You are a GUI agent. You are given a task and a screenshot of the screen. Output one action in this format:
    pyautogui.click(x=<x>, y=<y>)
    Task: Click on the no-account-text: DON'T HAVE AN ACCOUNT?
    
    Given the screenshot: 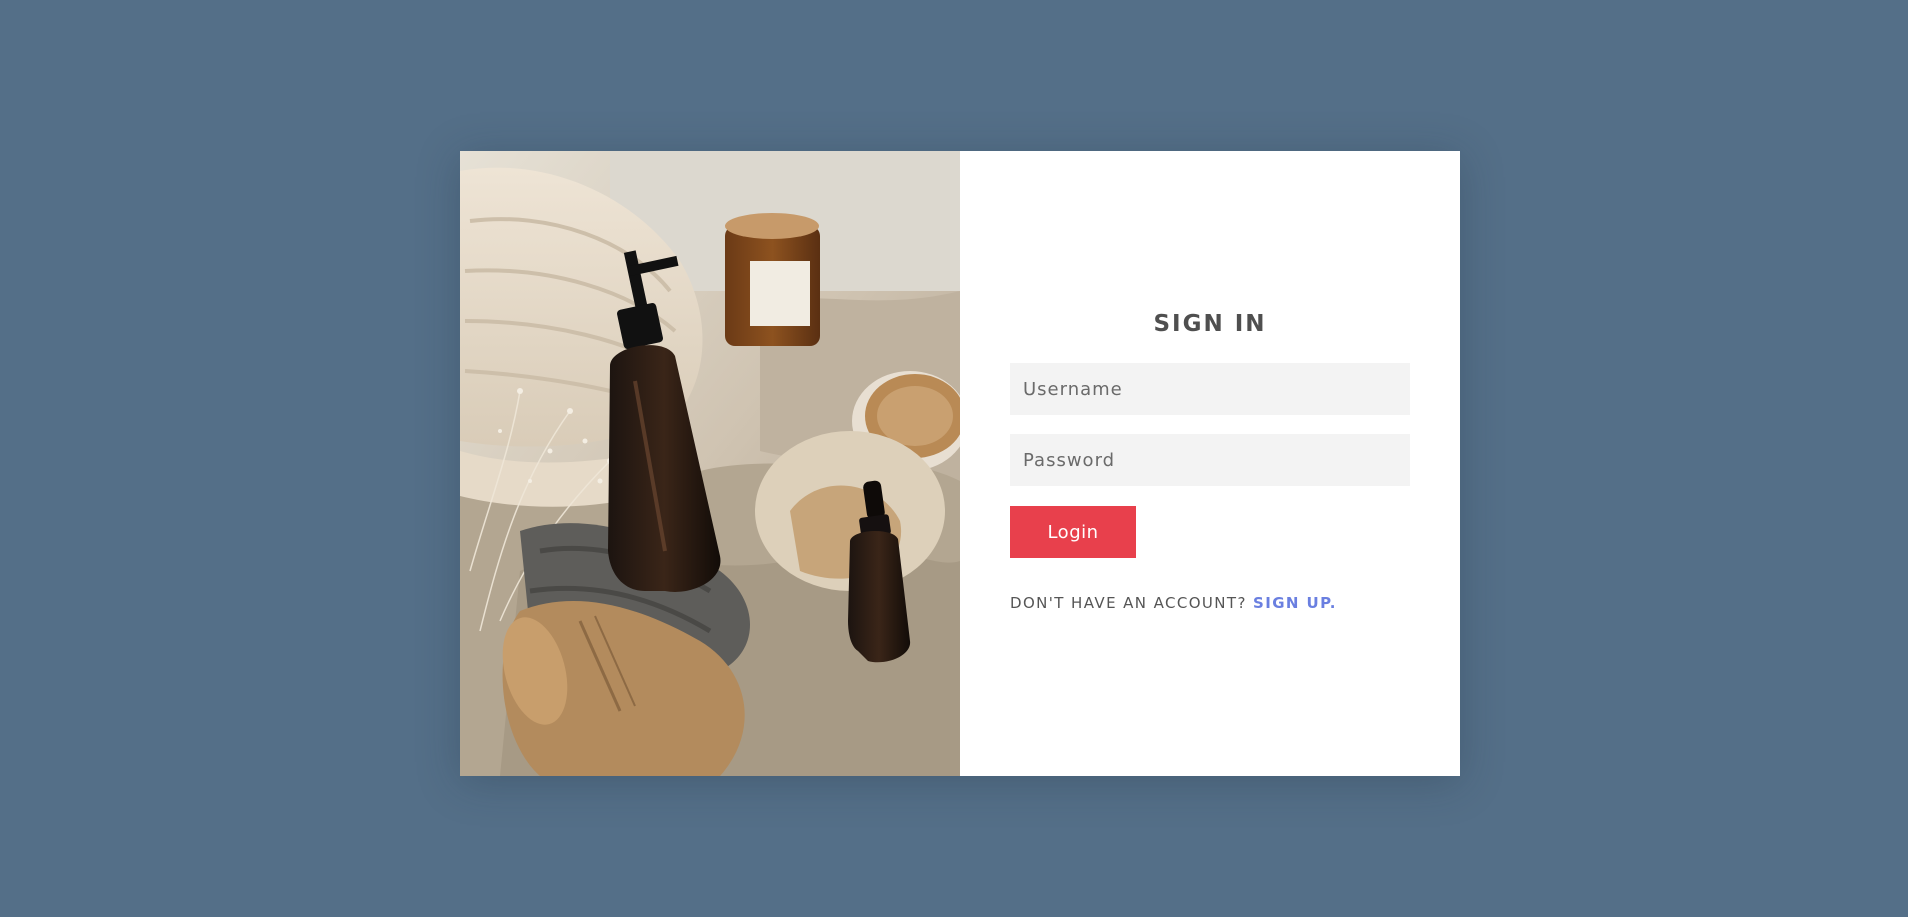 What is the action you would take?
    pyautogui.click(x=1128, y=603)
    